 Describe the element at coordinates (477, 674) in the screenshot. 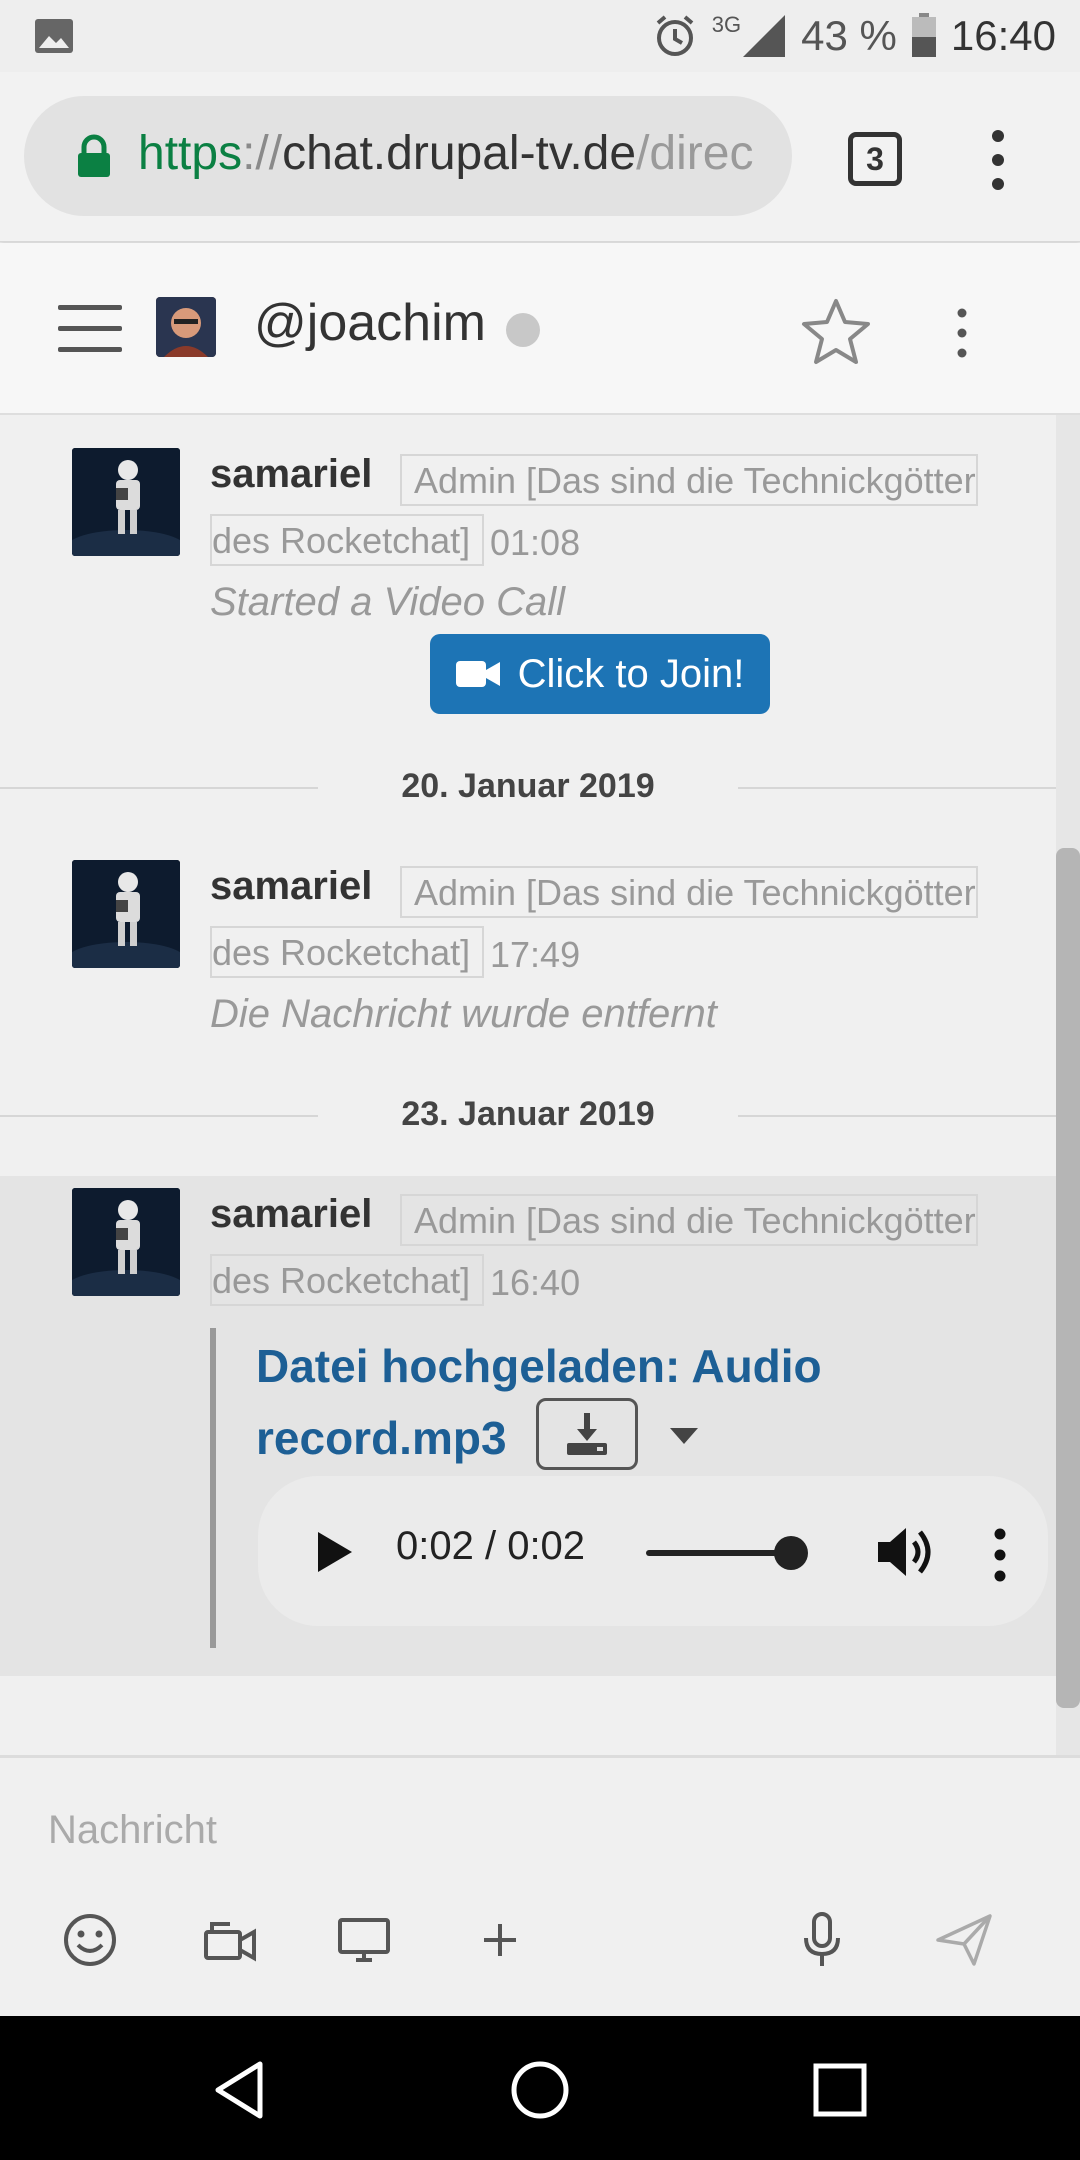

I see `video-camera-icon` at that location.